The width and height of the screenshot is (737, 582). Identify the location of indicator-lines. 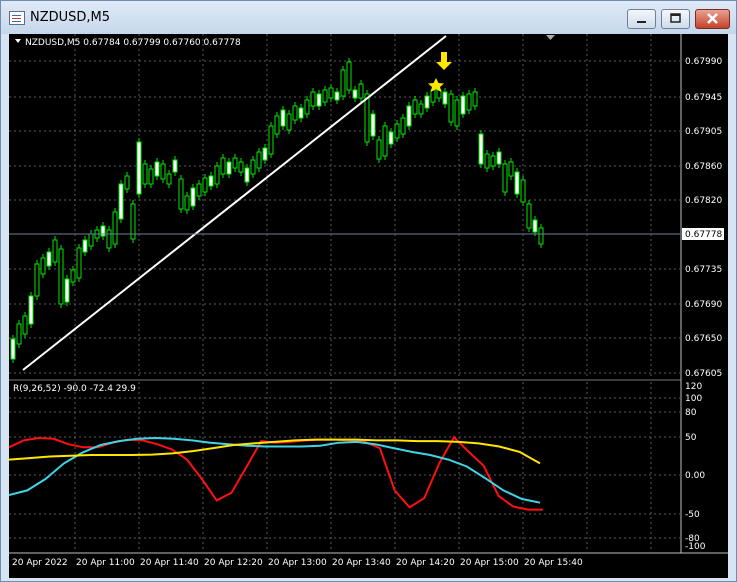
(276, 473).